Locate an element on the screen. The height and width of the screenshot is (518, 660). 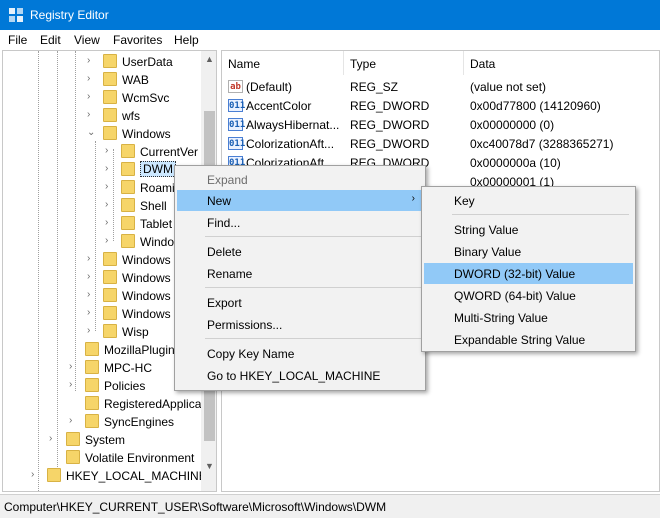
menu-item-export: Export is located at coordinates (300, 302).